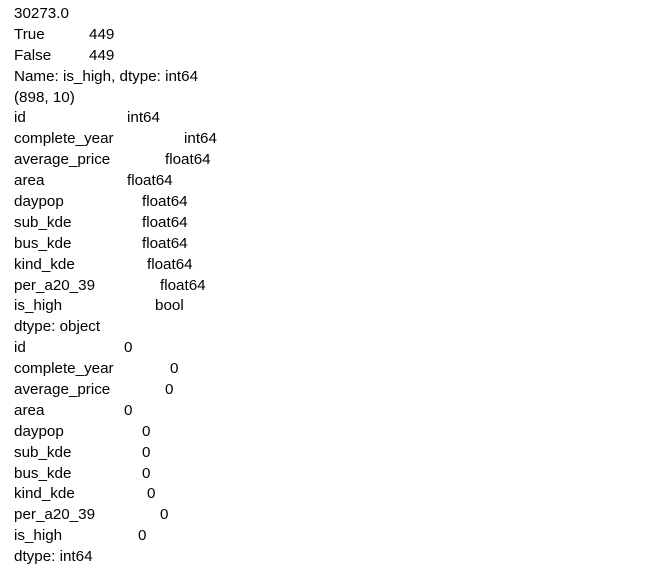 The width and height of the screenshot is (645, 583). I want to click on output-line: 30273.0, so click(322, 14).